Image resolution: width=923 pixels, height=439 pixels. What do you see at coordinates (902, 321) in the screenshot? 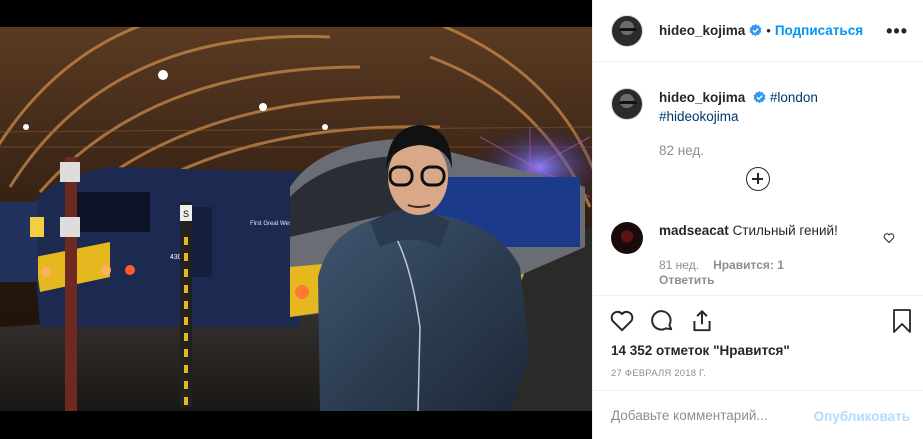
I see `bookmark-icon` at bounding box center [902, 321].